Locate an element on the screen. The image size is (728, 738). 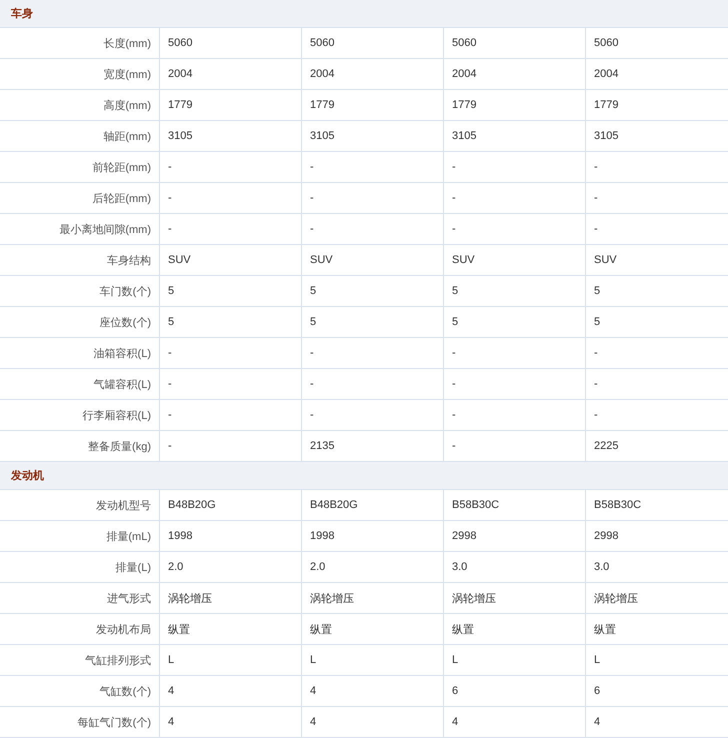
row-label: 最小离地间隙(mm) is located at coordinates (80, 229).